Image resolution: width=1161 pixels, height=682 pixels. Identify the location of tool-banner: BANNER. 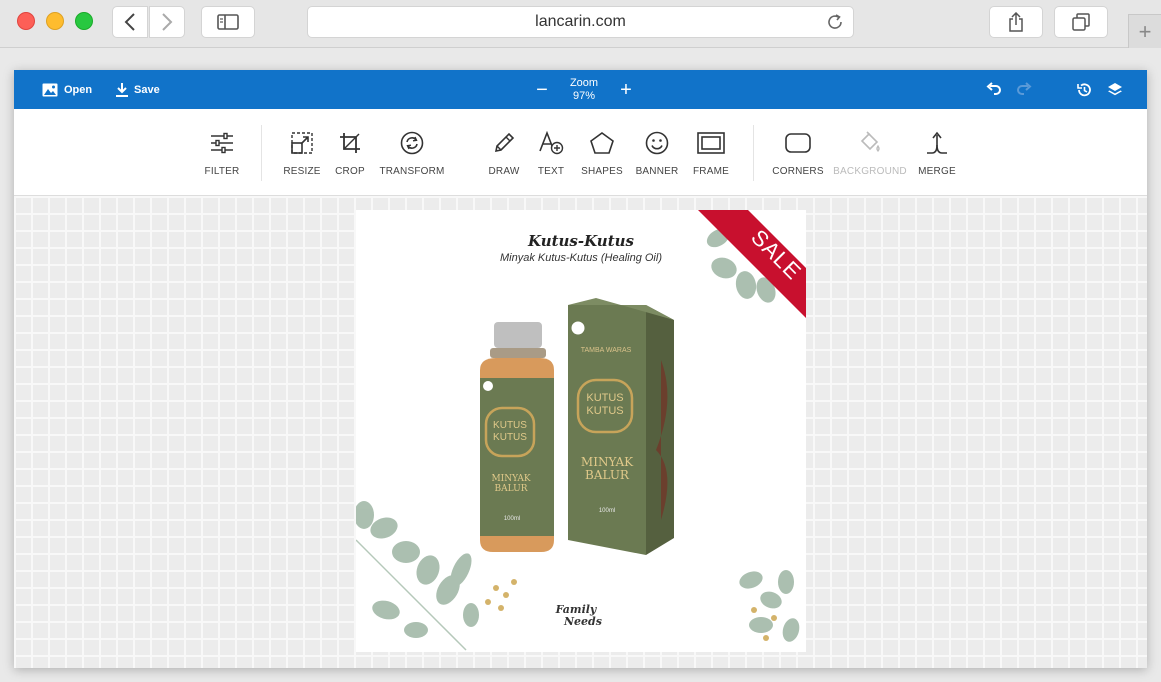
(657, 152).